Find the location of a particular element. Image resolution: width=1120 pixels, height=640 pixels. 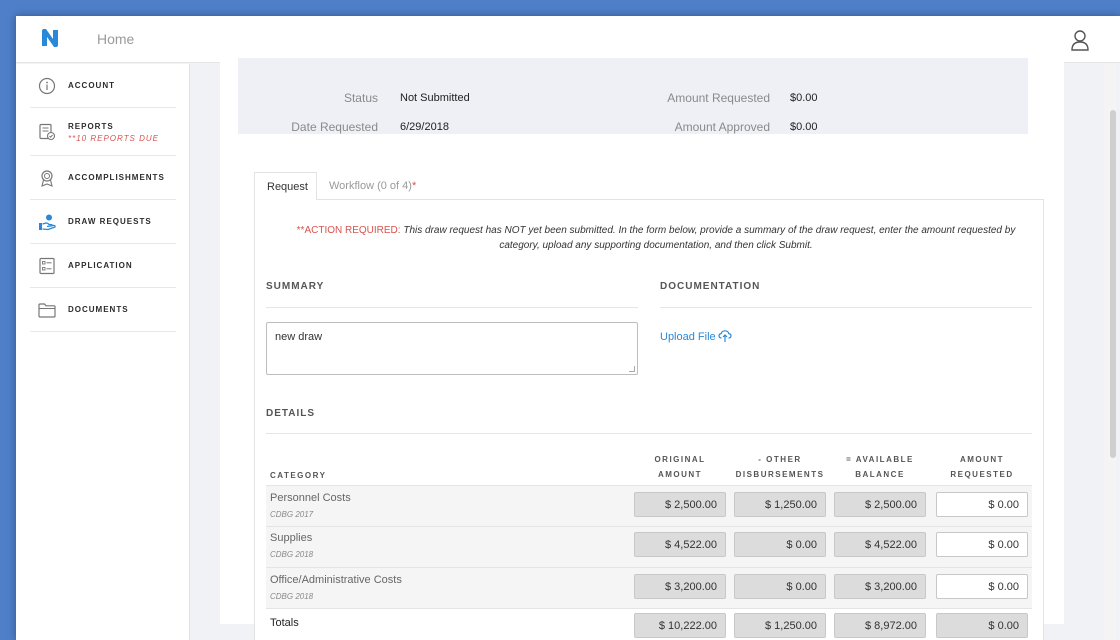

sidebar-item-label: DOCUMENTS is located at coordinates (98, 309).